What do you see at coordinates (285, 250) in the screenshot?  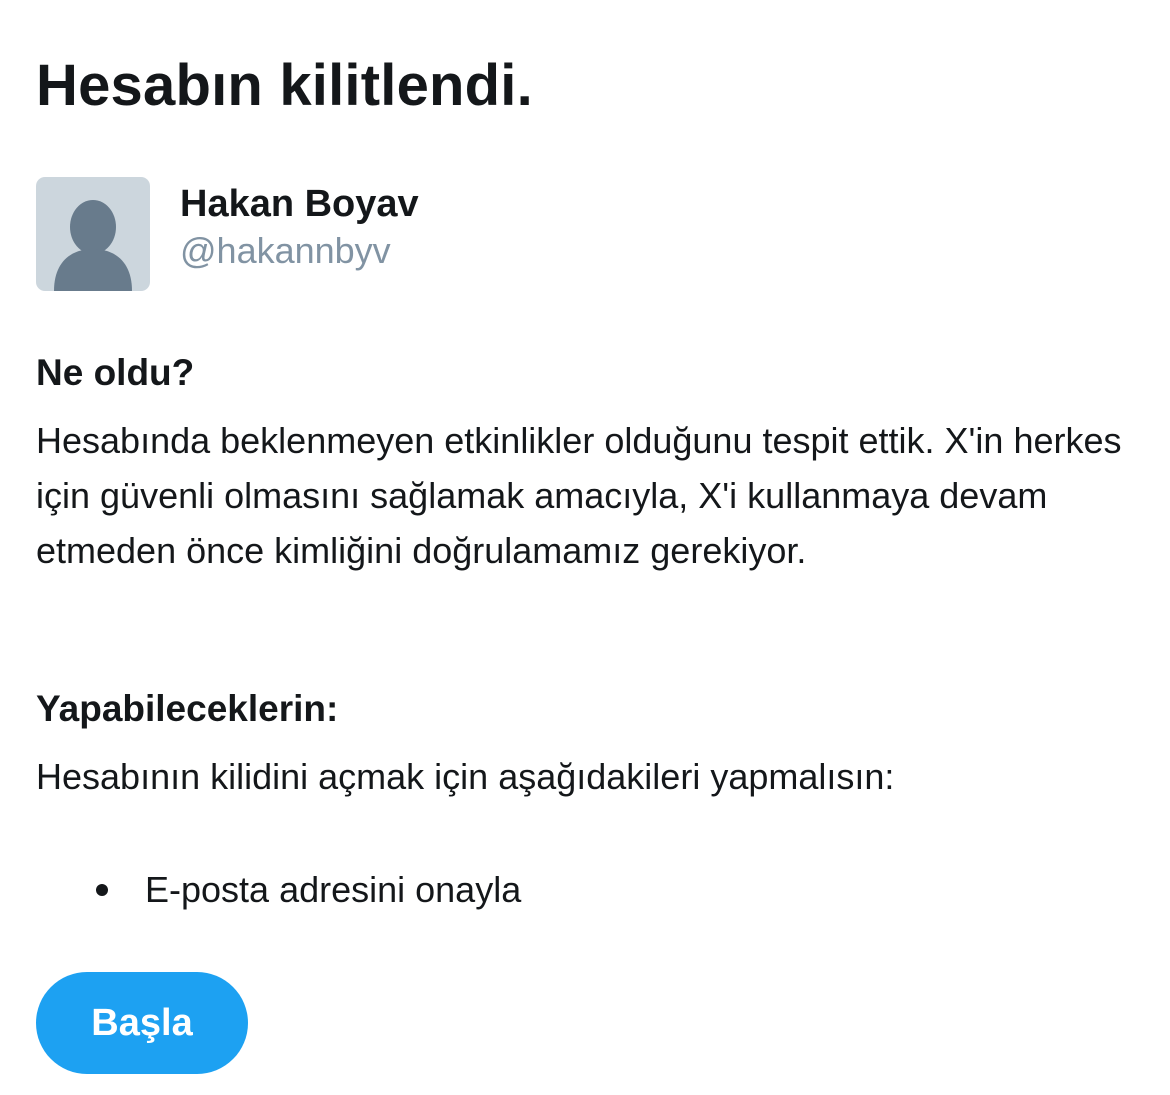 I see `username-handle: @hakannbyv` at bounding box center [285, 250].